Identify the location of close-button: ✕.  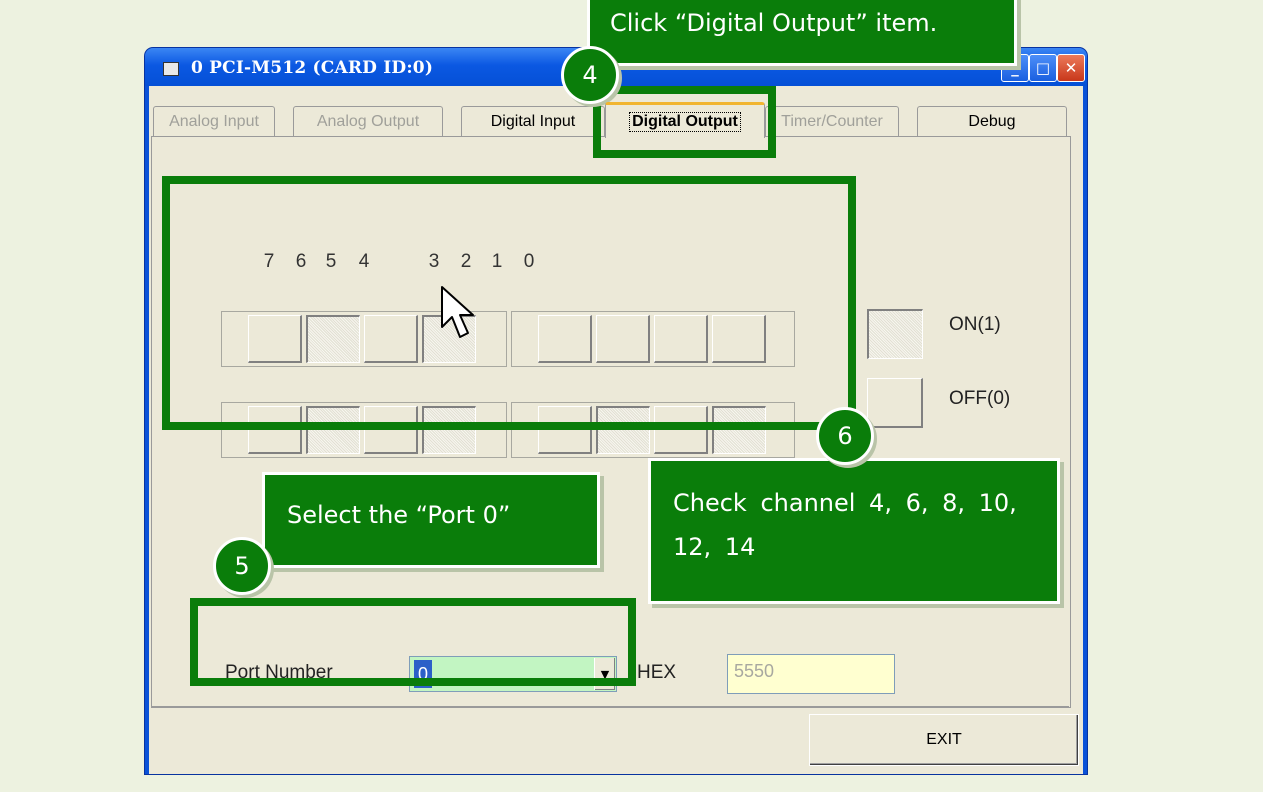
(1071, 68).